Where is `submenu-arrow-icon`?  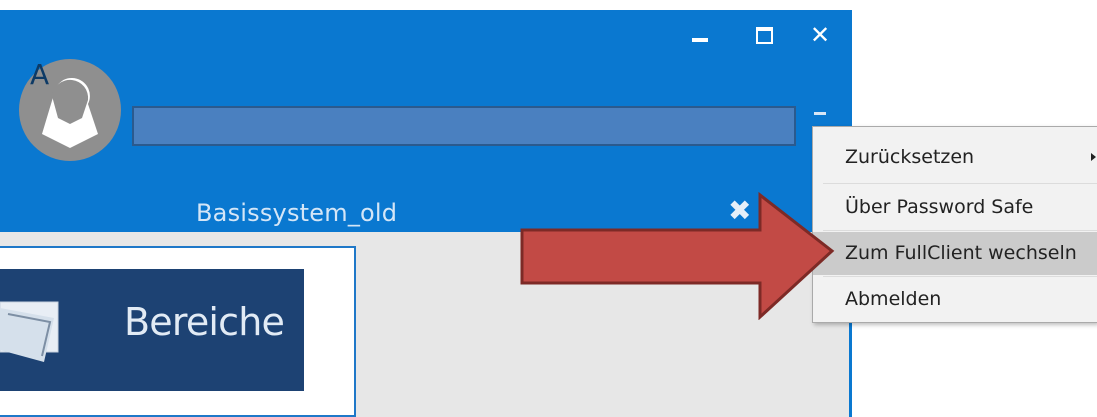 submenu-arrow-icon is located at coordinates (1093, 157).